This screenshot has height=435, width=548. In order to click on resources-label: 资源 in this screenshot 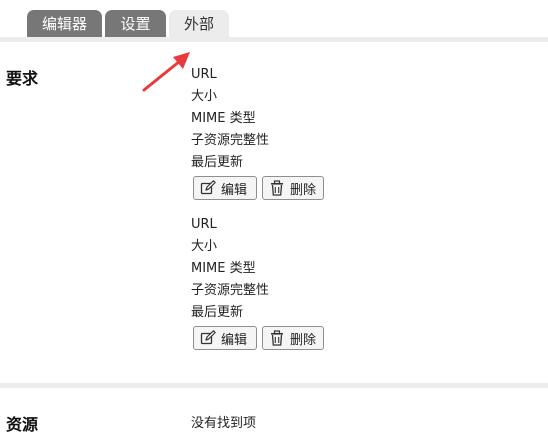, I will do `click(22, 424)`.